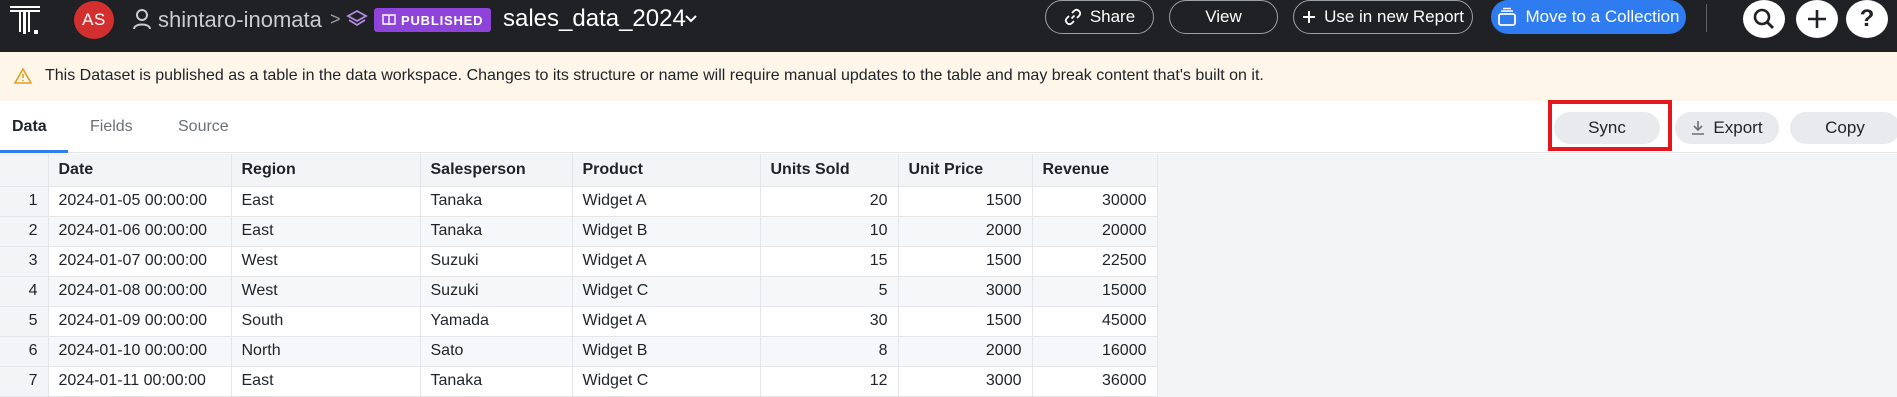 Image resolution: width=1897 pixels, height=397 pixels. I want to click on tab-data: Data, so click(29, 127).